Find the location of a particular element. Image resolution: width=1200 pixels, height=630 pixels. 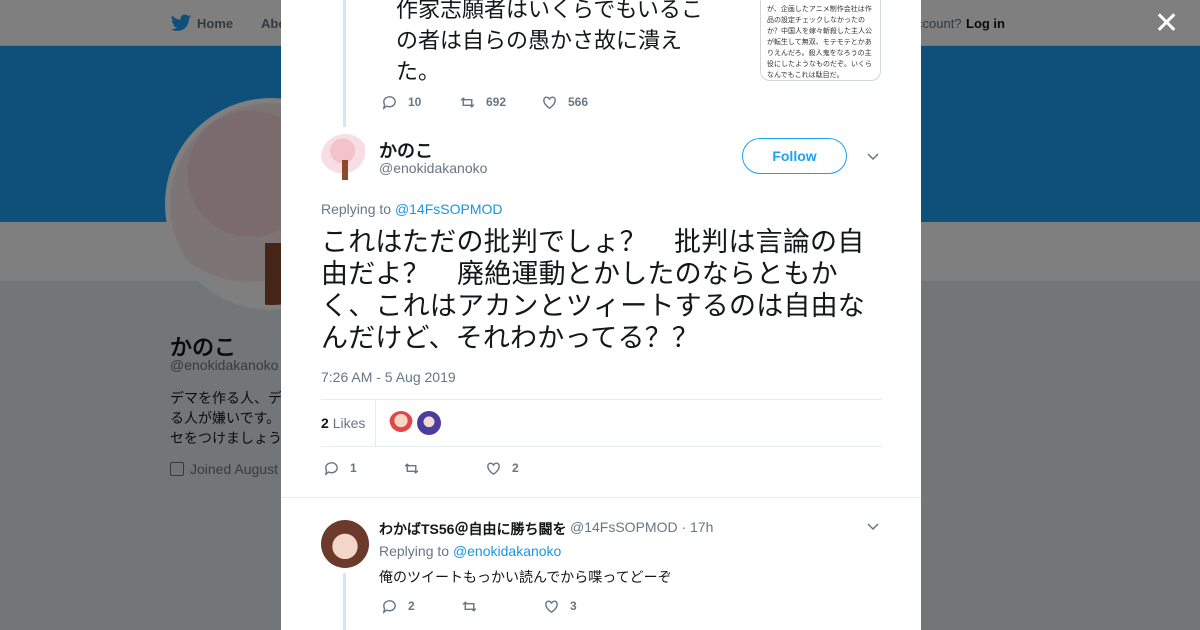

reply-tweet-actions: 2 3 is located at coordinates (479, 606).